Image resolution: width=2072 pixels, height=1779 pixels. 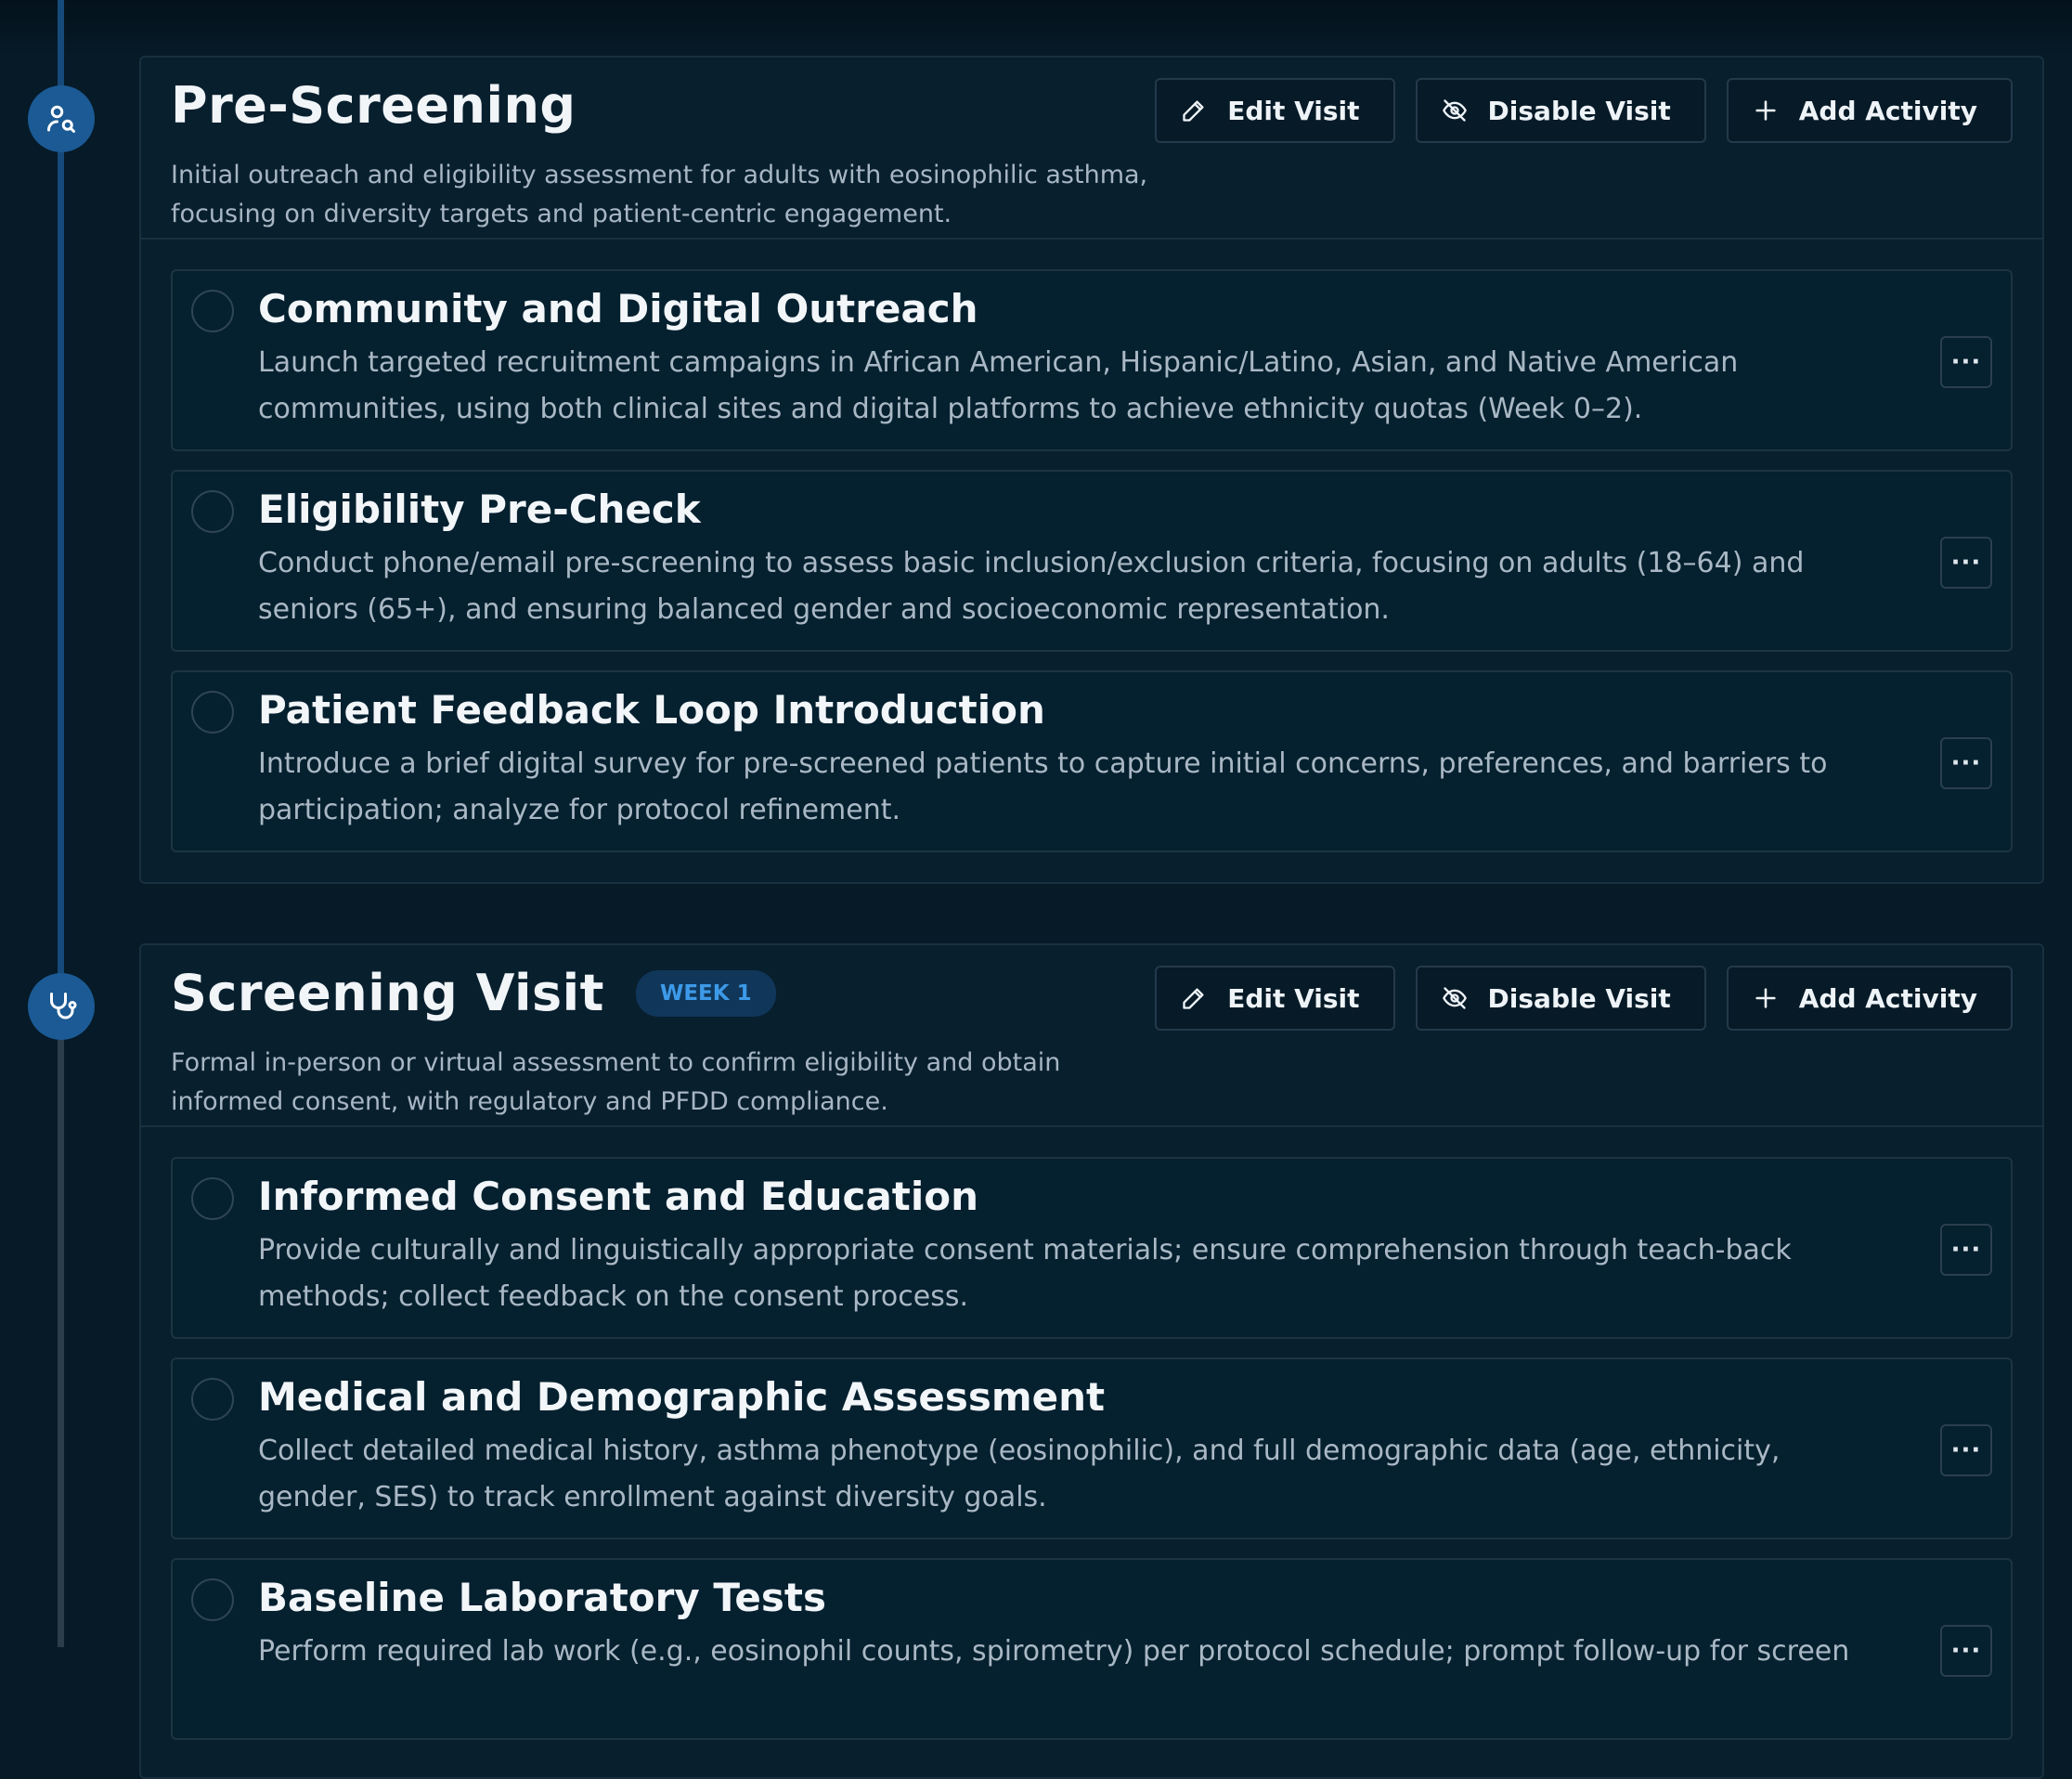 I want to click on user-search-icon, so click(x=61, y=118).